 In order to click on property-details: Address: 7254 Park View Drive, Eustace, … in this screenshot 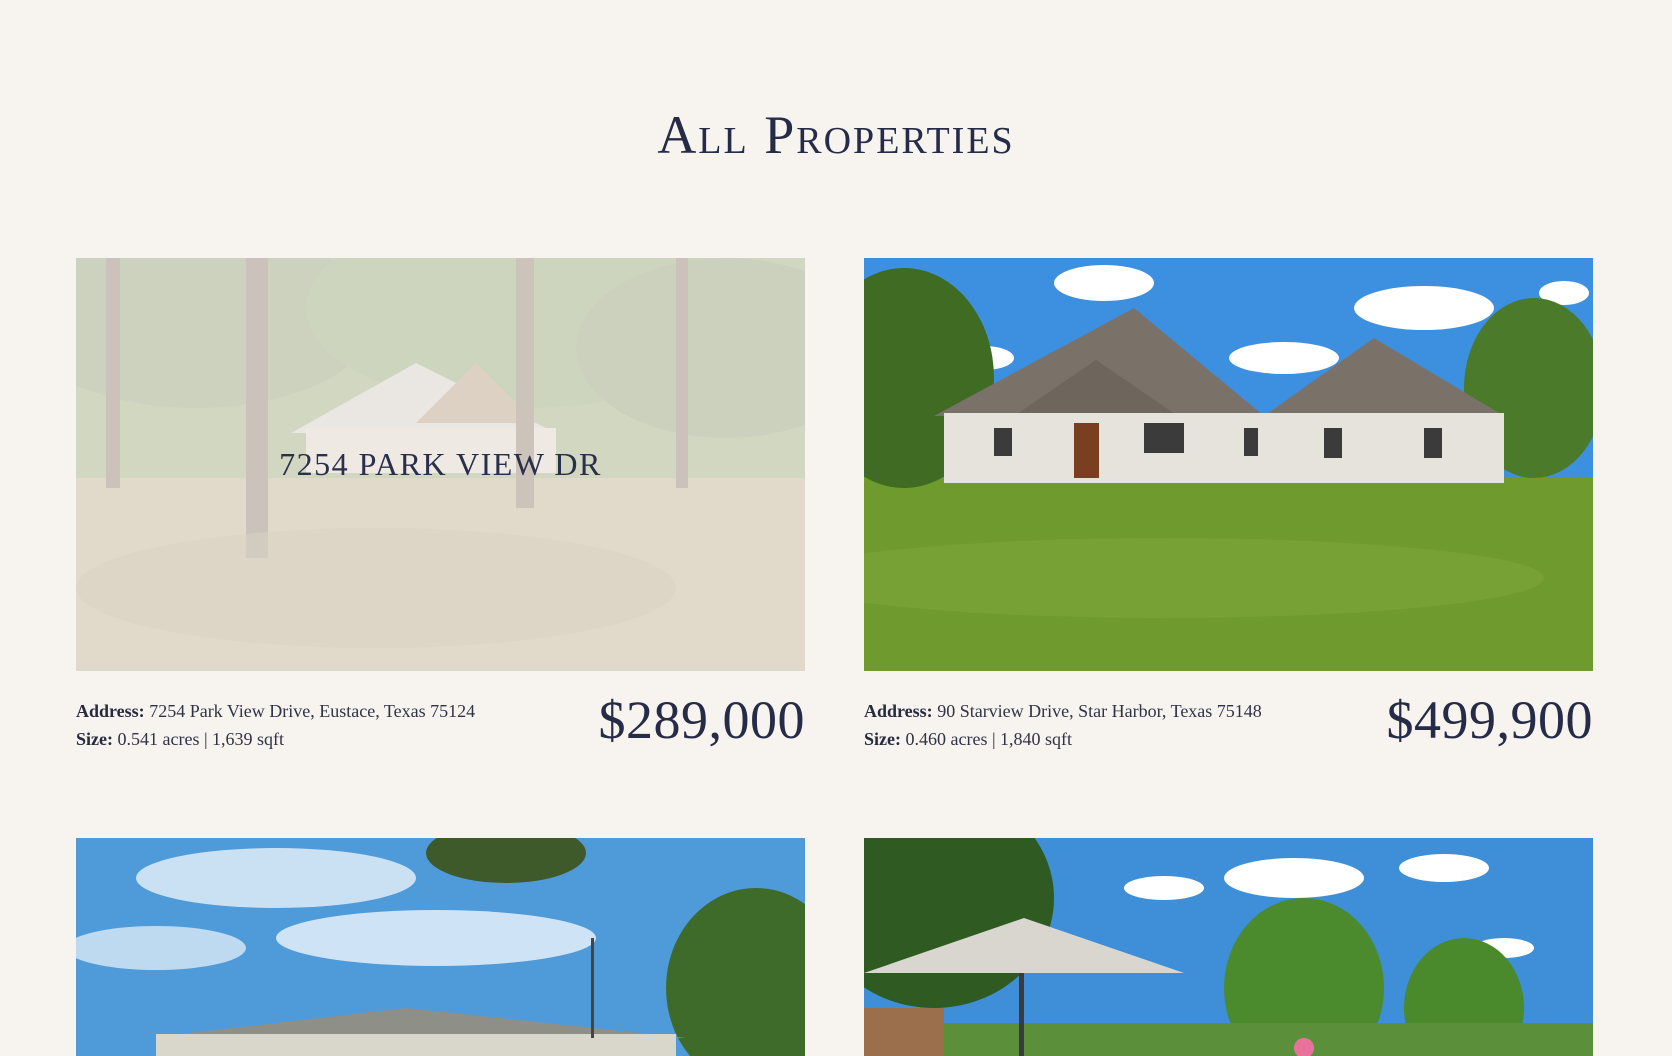, I will do `click(275, 725)`.